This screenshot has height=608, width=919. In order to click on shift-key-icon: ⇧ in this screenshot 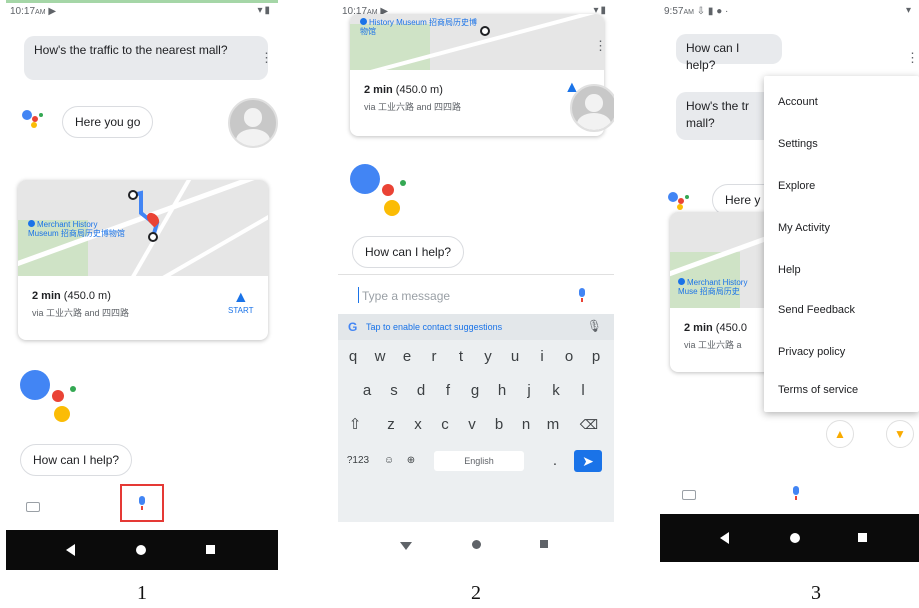, I will do `click(355, 425)`.